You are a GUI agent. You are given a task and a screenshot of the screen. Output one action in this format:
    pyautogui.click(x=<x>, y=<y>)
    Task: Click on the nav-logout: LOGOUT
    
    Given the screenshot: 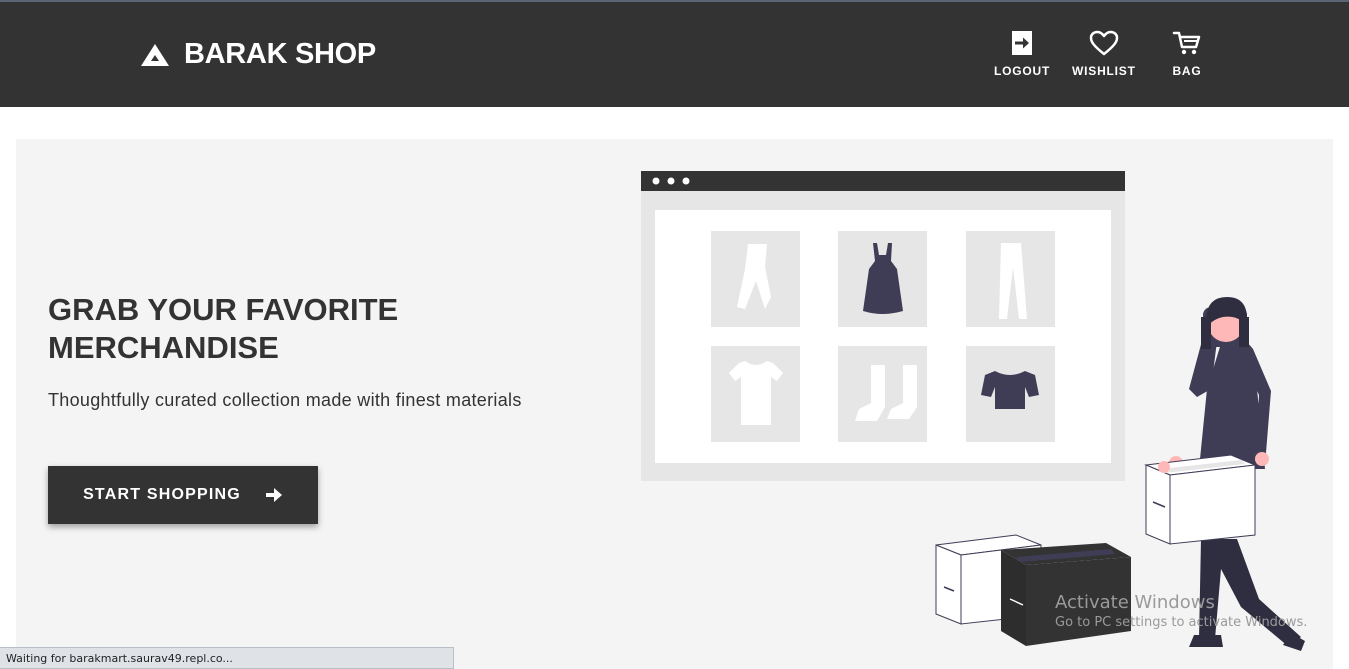 What is the action you would take?
    pyautogui.click(x=1022, y=54)
    